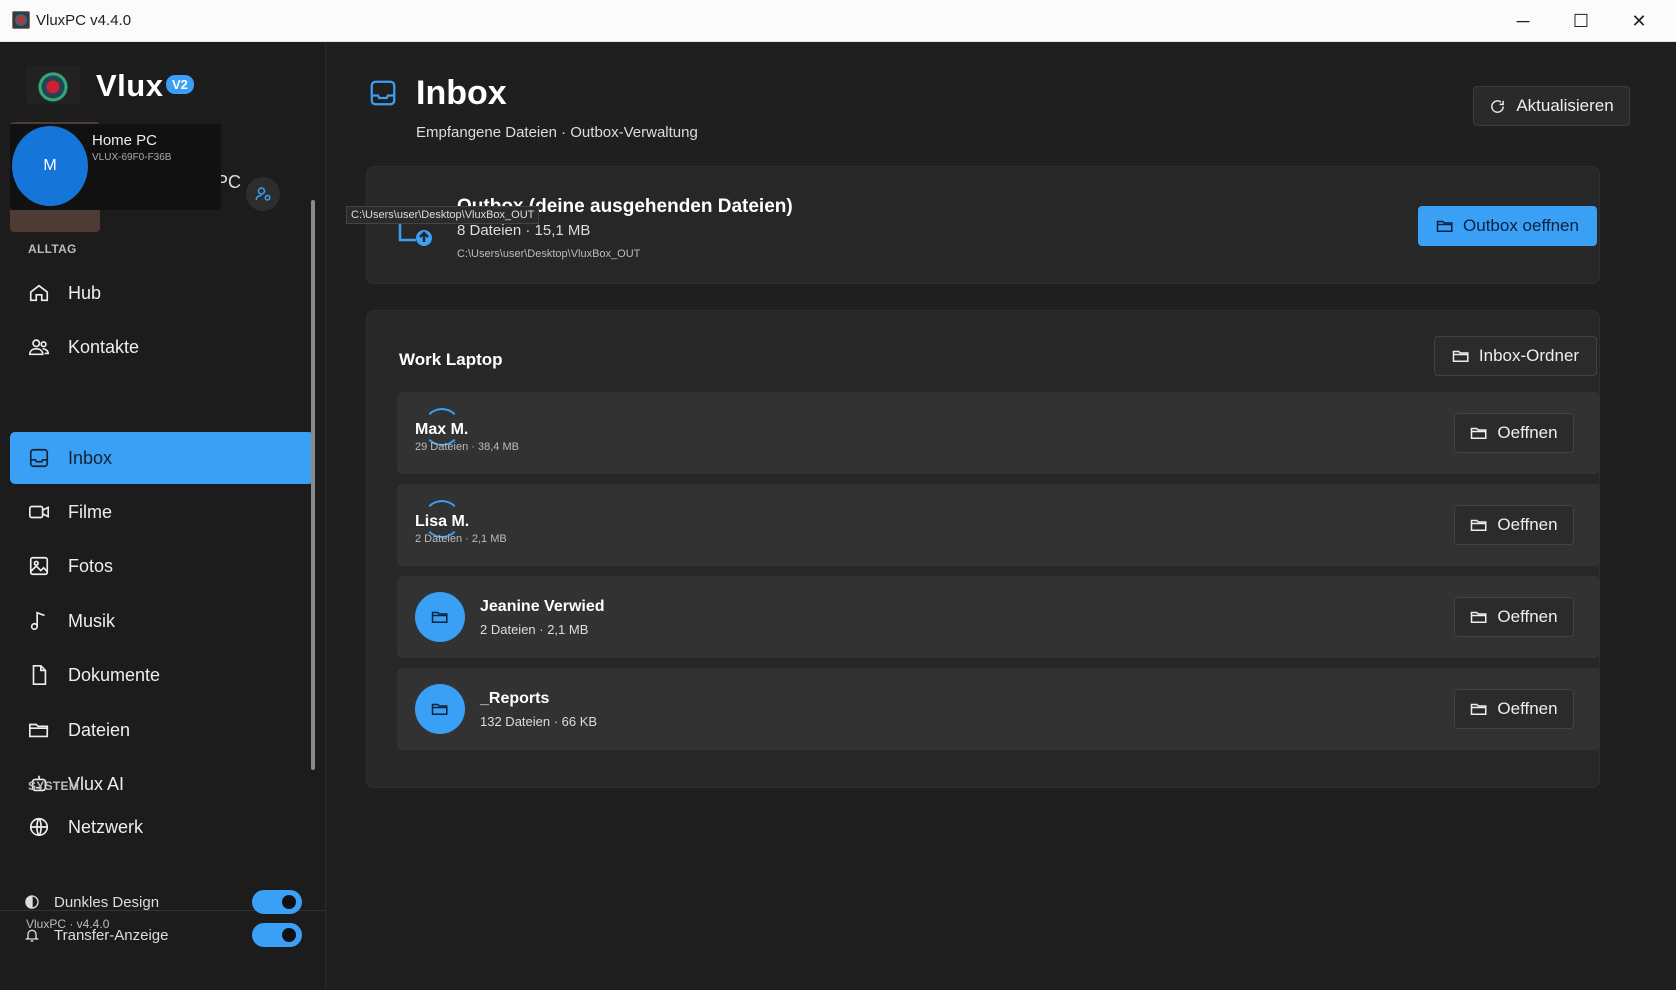  I want to click on section-system: SYSTEM, so click(54, 786).